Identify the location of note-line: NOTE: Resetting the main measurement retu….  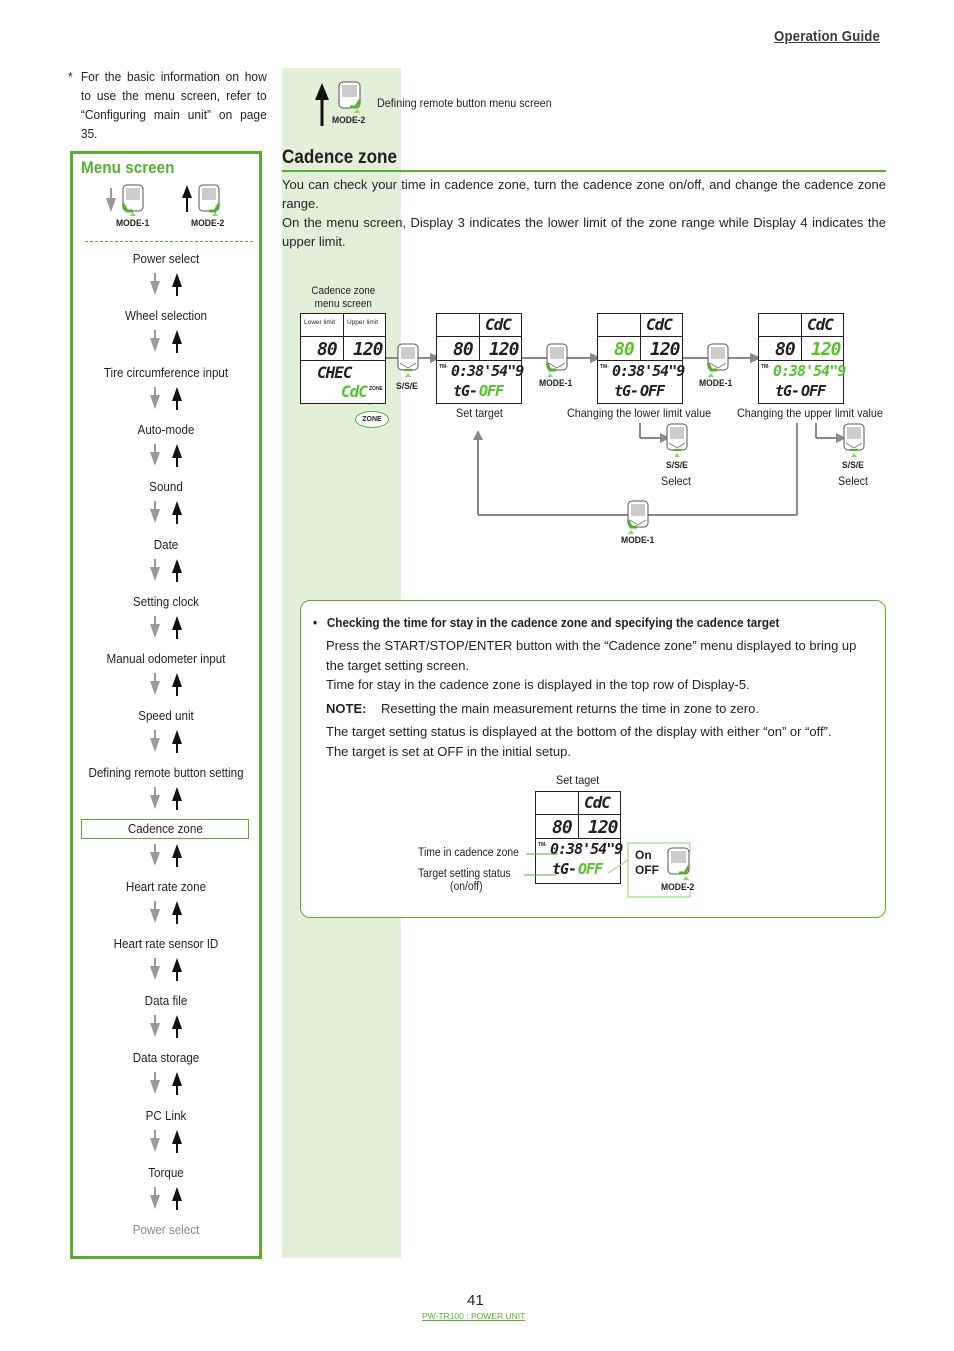
(602, 709).